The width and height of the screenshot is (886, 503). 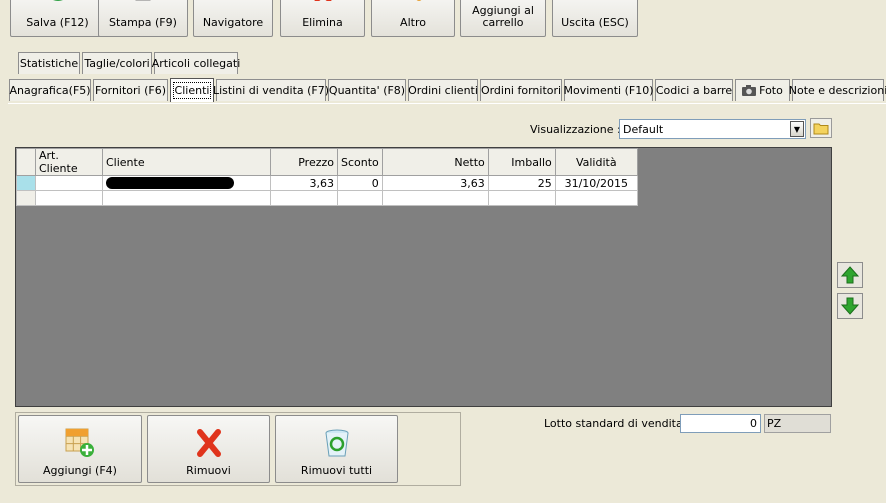 I want to click on tab-label: Anagrafica(F5), so click(x=50, y=90).